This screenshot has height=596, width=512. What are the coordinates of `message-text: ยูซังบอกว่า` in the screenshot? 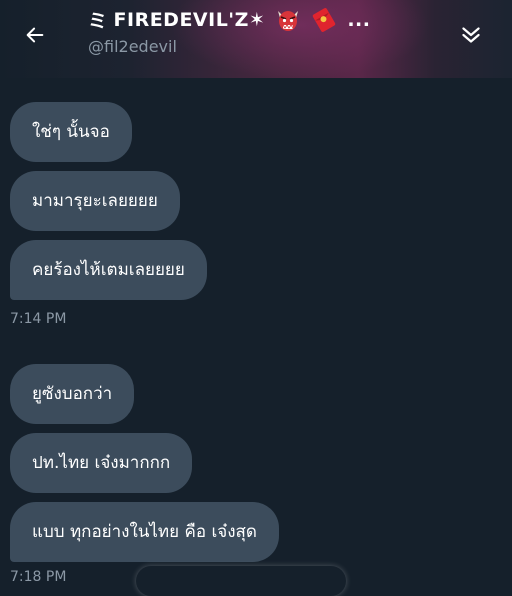 It's located at (72, 394).